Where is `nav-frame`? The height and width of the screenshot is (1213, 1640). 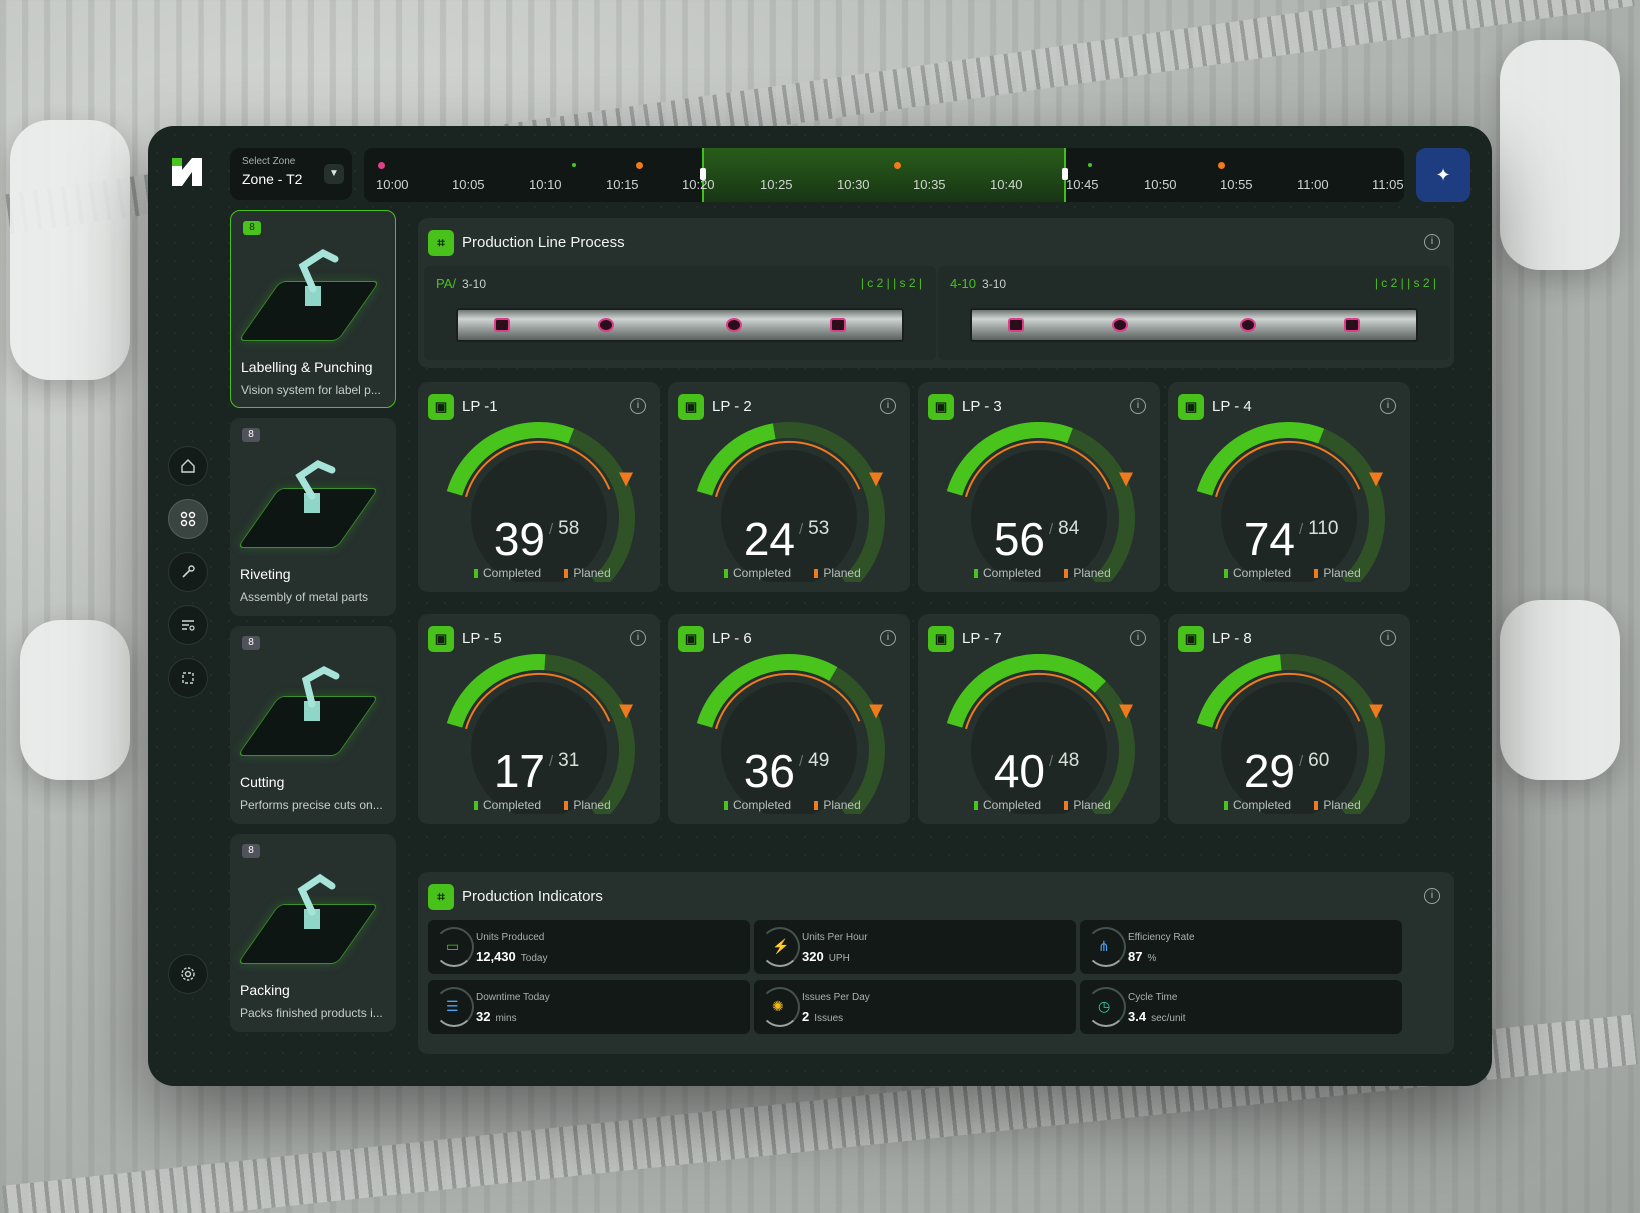
nav-frame is located at coordinates (188, 678).